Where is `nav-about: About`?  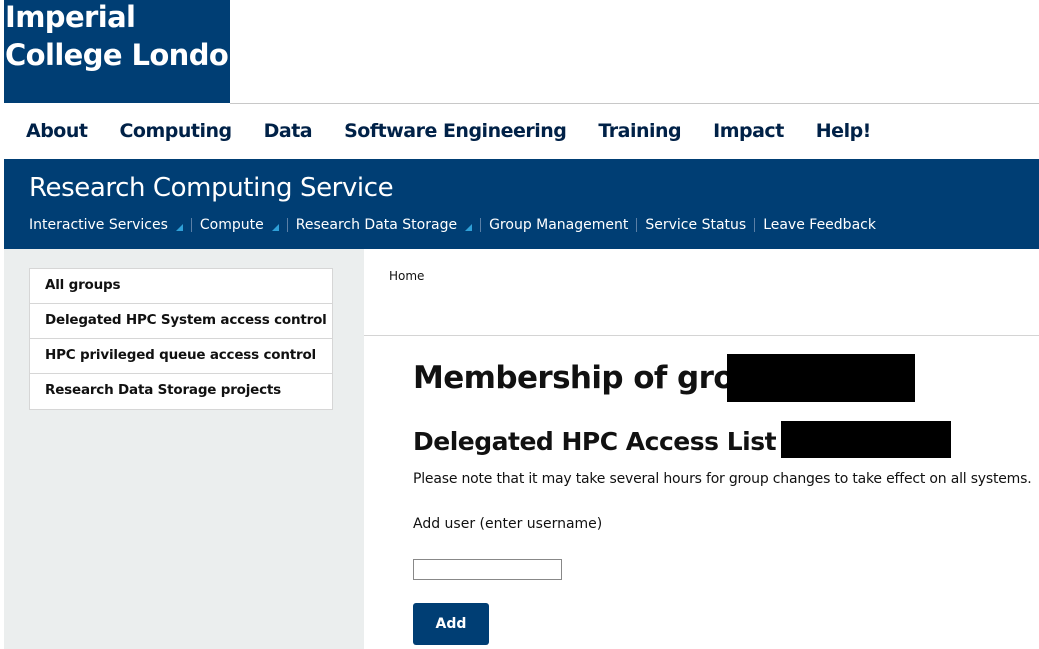
nav-about: About is located at coordinates (57, 135).